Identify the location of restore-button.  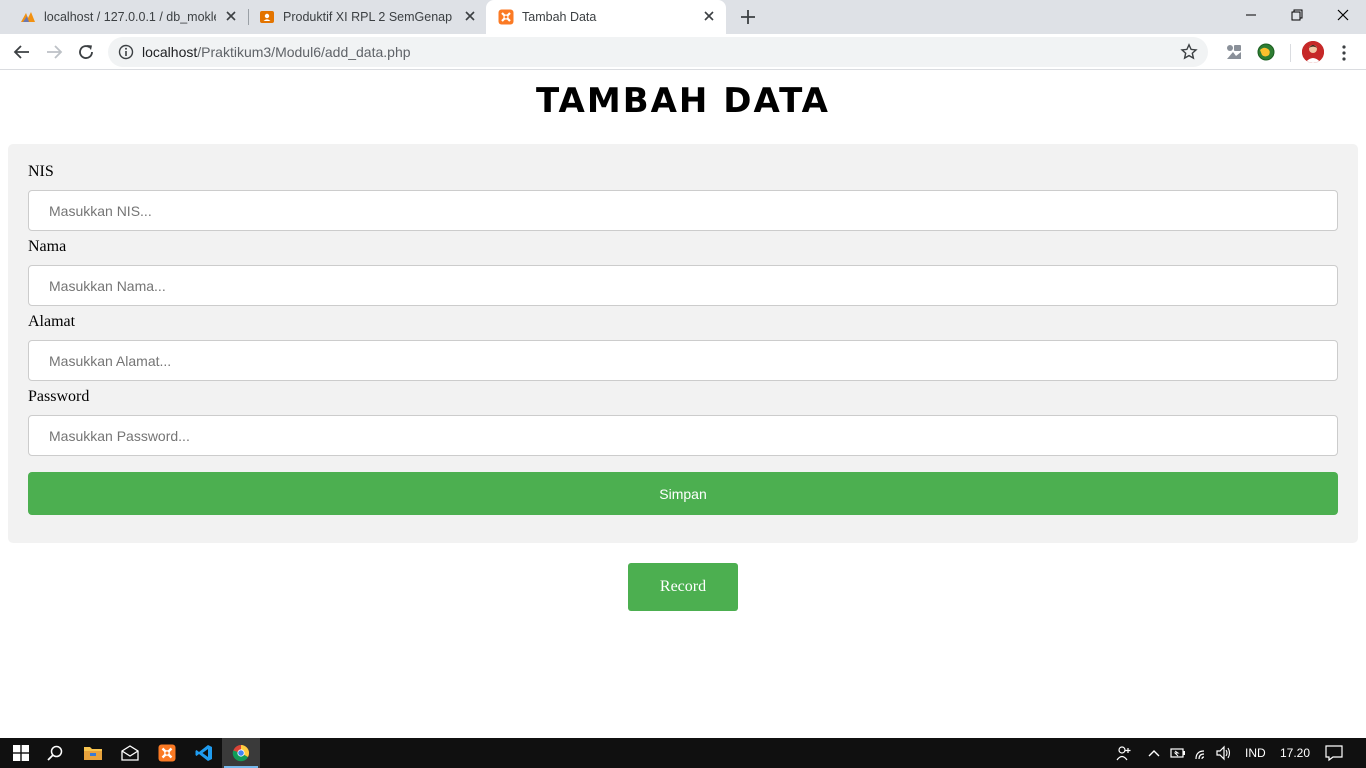
(1297, 15).